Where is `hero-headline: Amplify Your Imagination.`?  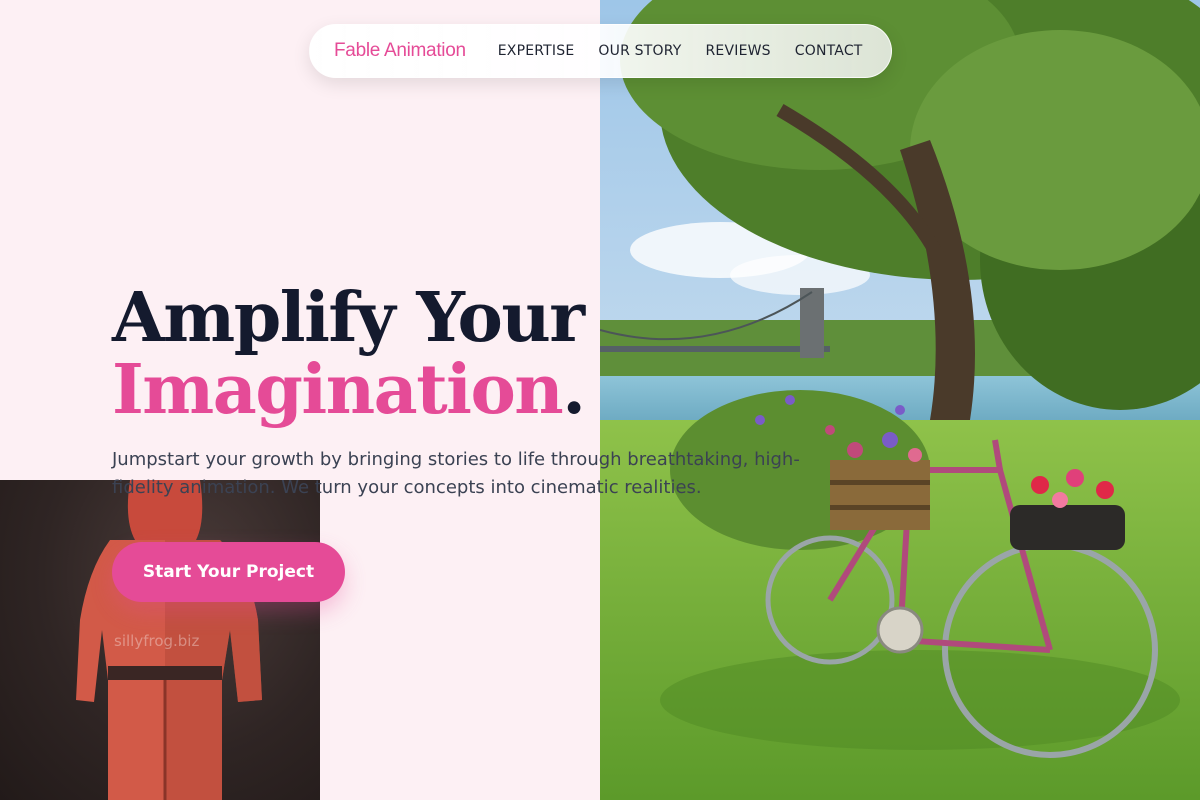 hero-headline: Amplify Your Imagination. is located at coordinates (349, 352).